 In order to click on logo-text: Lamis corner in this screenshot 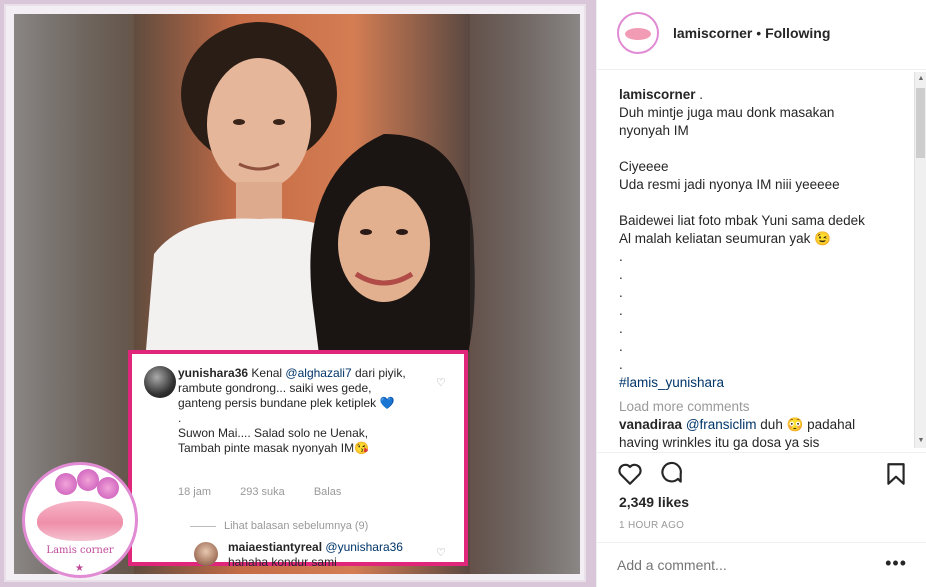, I will do `click(80, 550)`.